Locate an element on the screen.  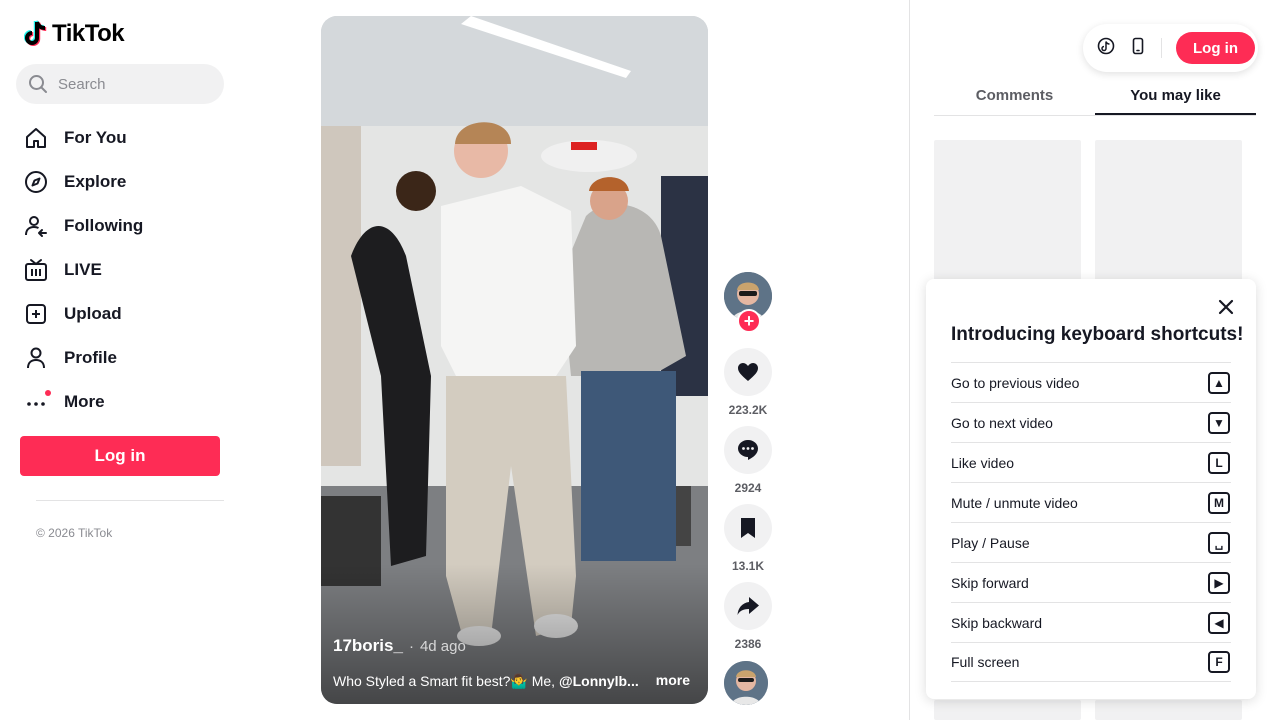
topbar-divider is located at coordinates (1161, 48).